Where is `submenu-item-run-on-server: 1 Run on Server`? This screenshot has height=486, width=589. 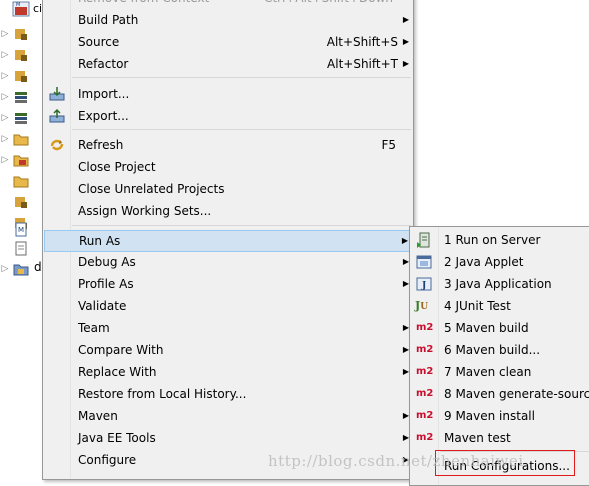 submenu-item-run-on-server: 1 Run on Server is located at coordinates (499, 240).